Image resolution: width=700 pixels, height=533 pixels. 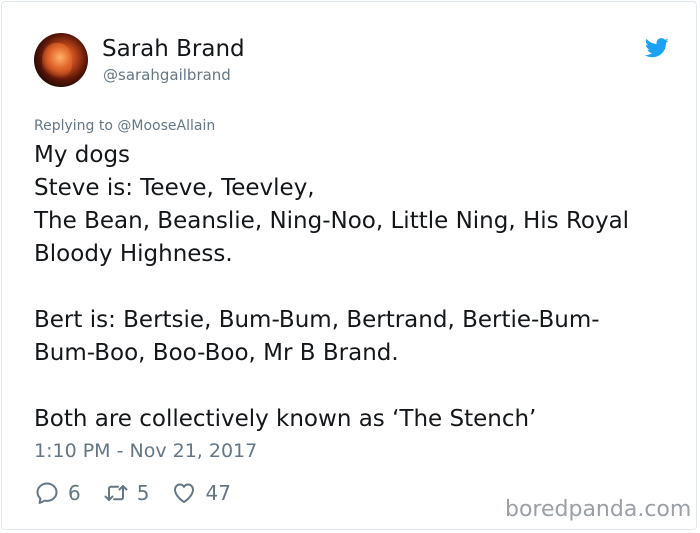 I want to click on reply-button: 6, so click(x=57, y=493).